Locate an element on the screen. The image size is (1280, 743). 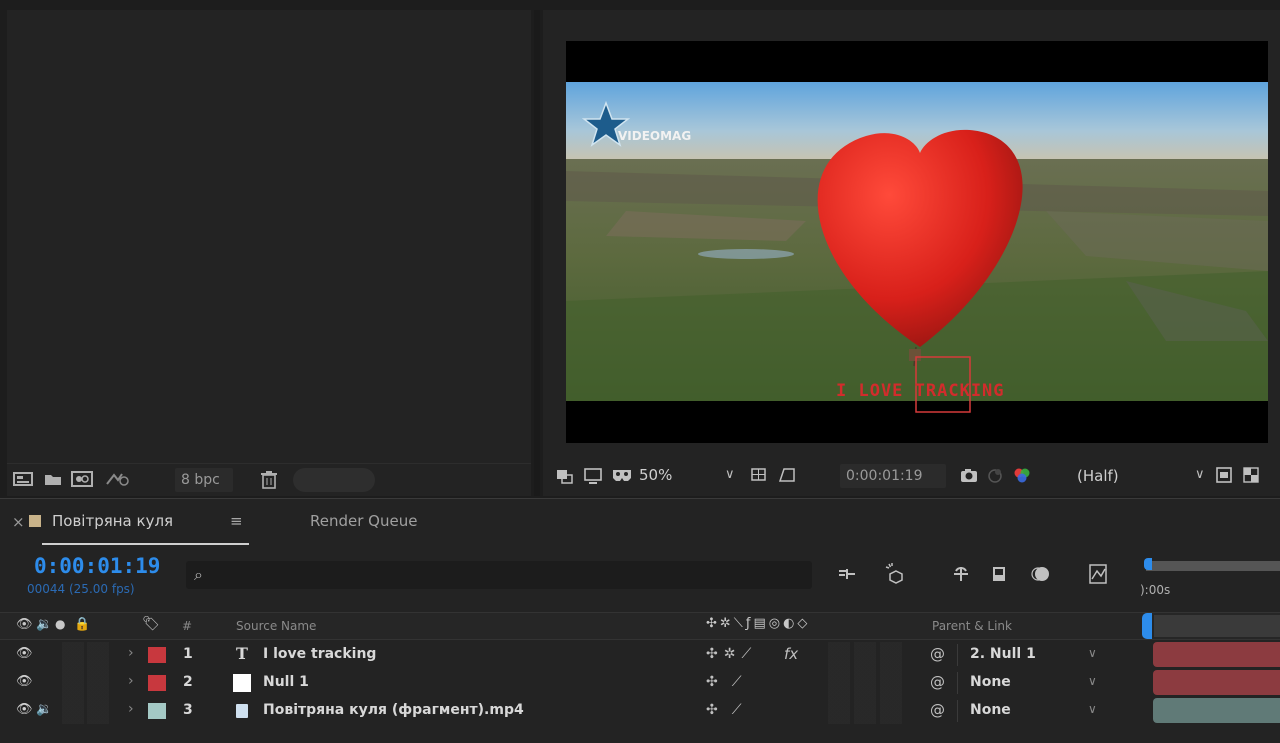
flowchart-icon is located at coordinates (117, 481).